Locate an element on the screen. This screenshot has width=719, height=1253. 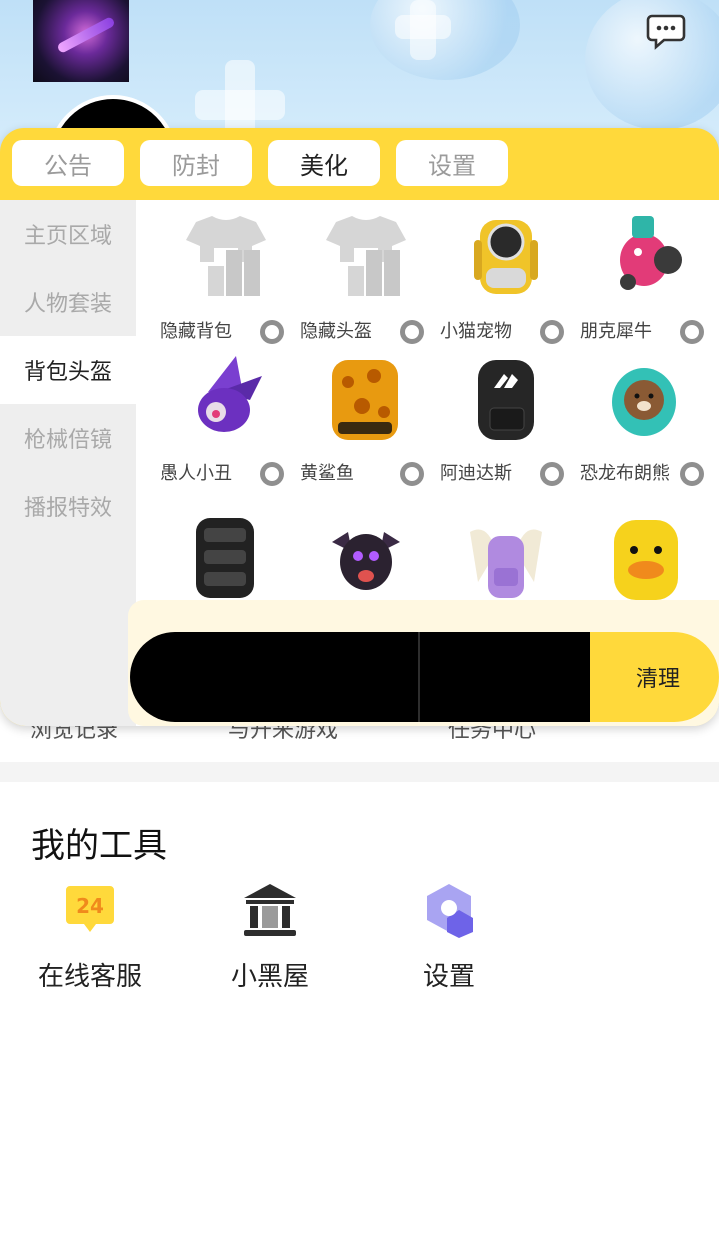
yellow-shark-backpack-icon is located at coordinates (365, 400).